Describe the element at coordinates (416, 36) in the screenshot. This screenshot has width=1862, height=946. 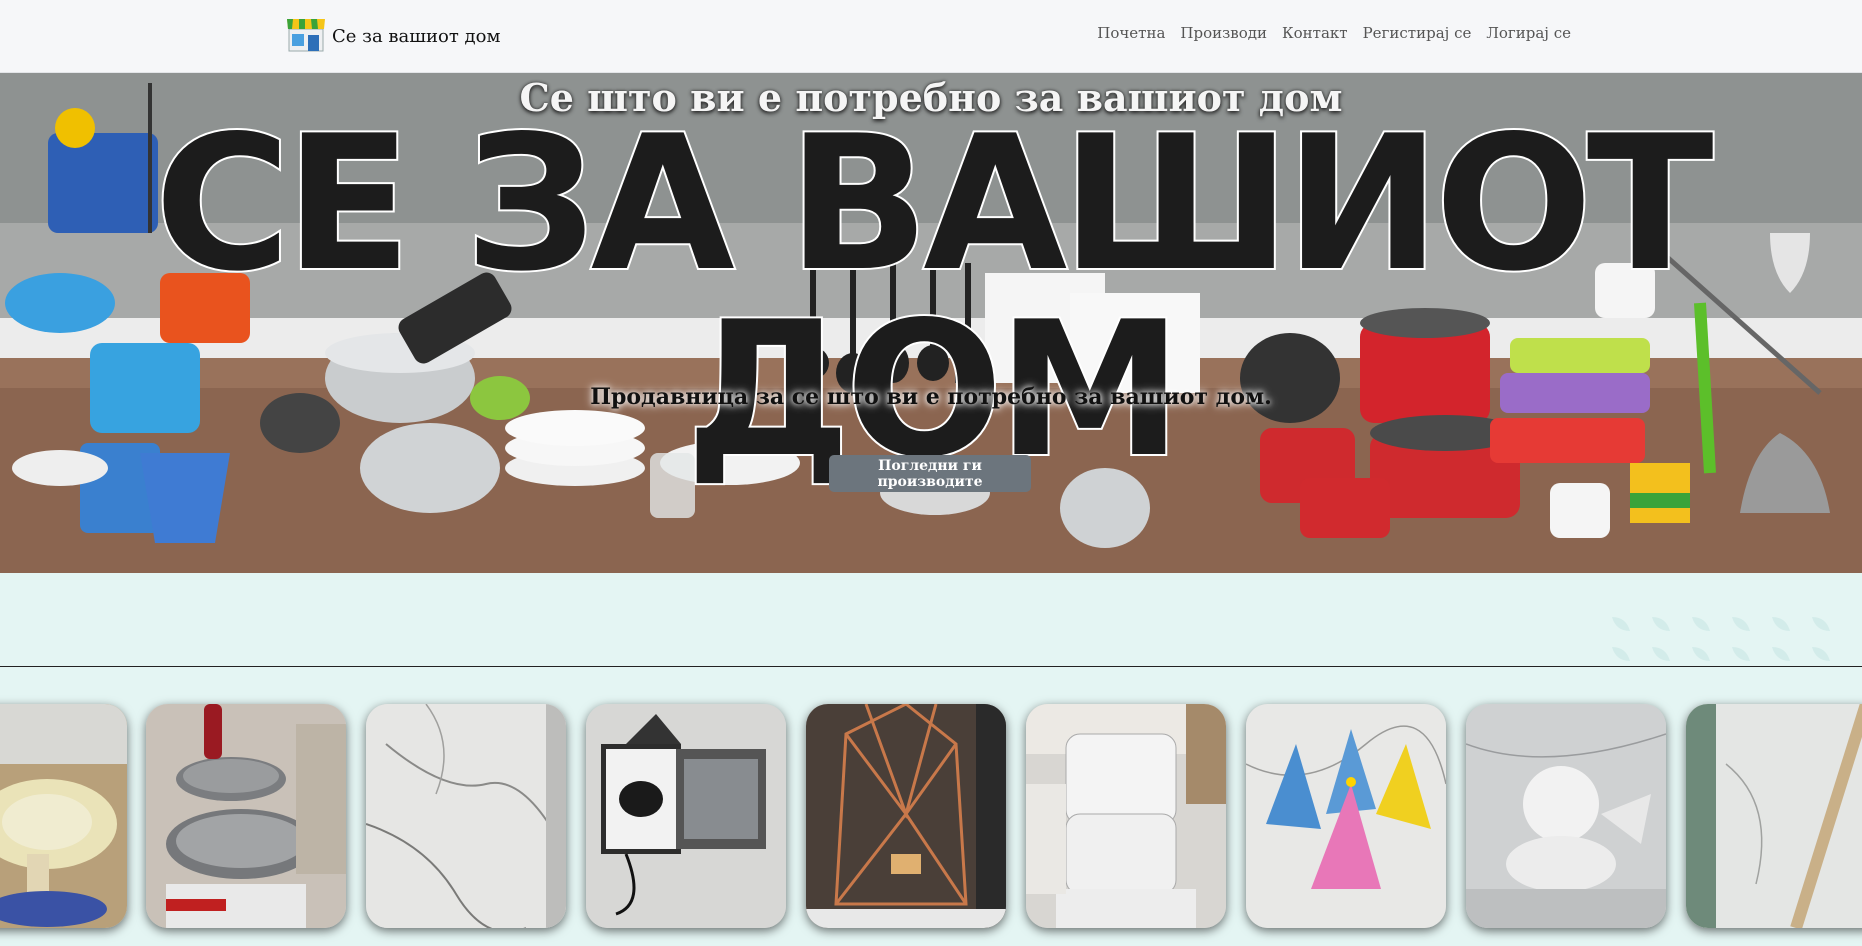
I see `brand-name: Се за вашиот дом` at that location.